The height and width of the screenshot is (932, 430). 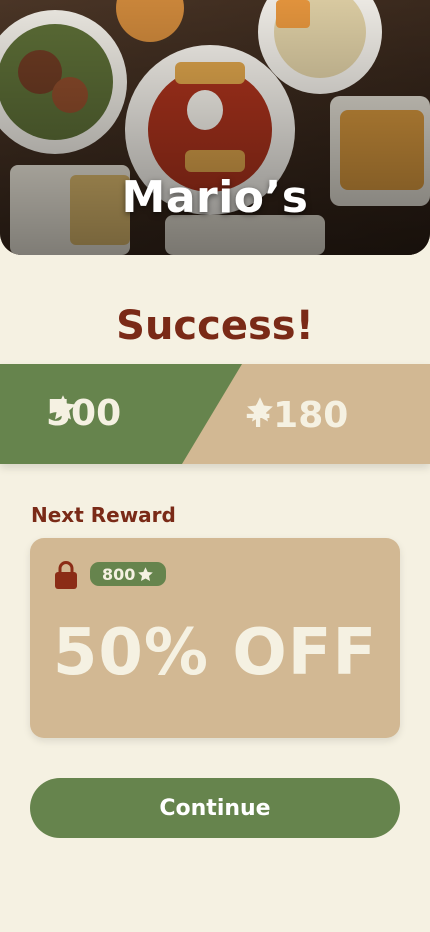 What do you see at coordinates (215, 197) in the screenshot?
I see `restaurant-name: Mario’s` at bounding box center [215, 197].